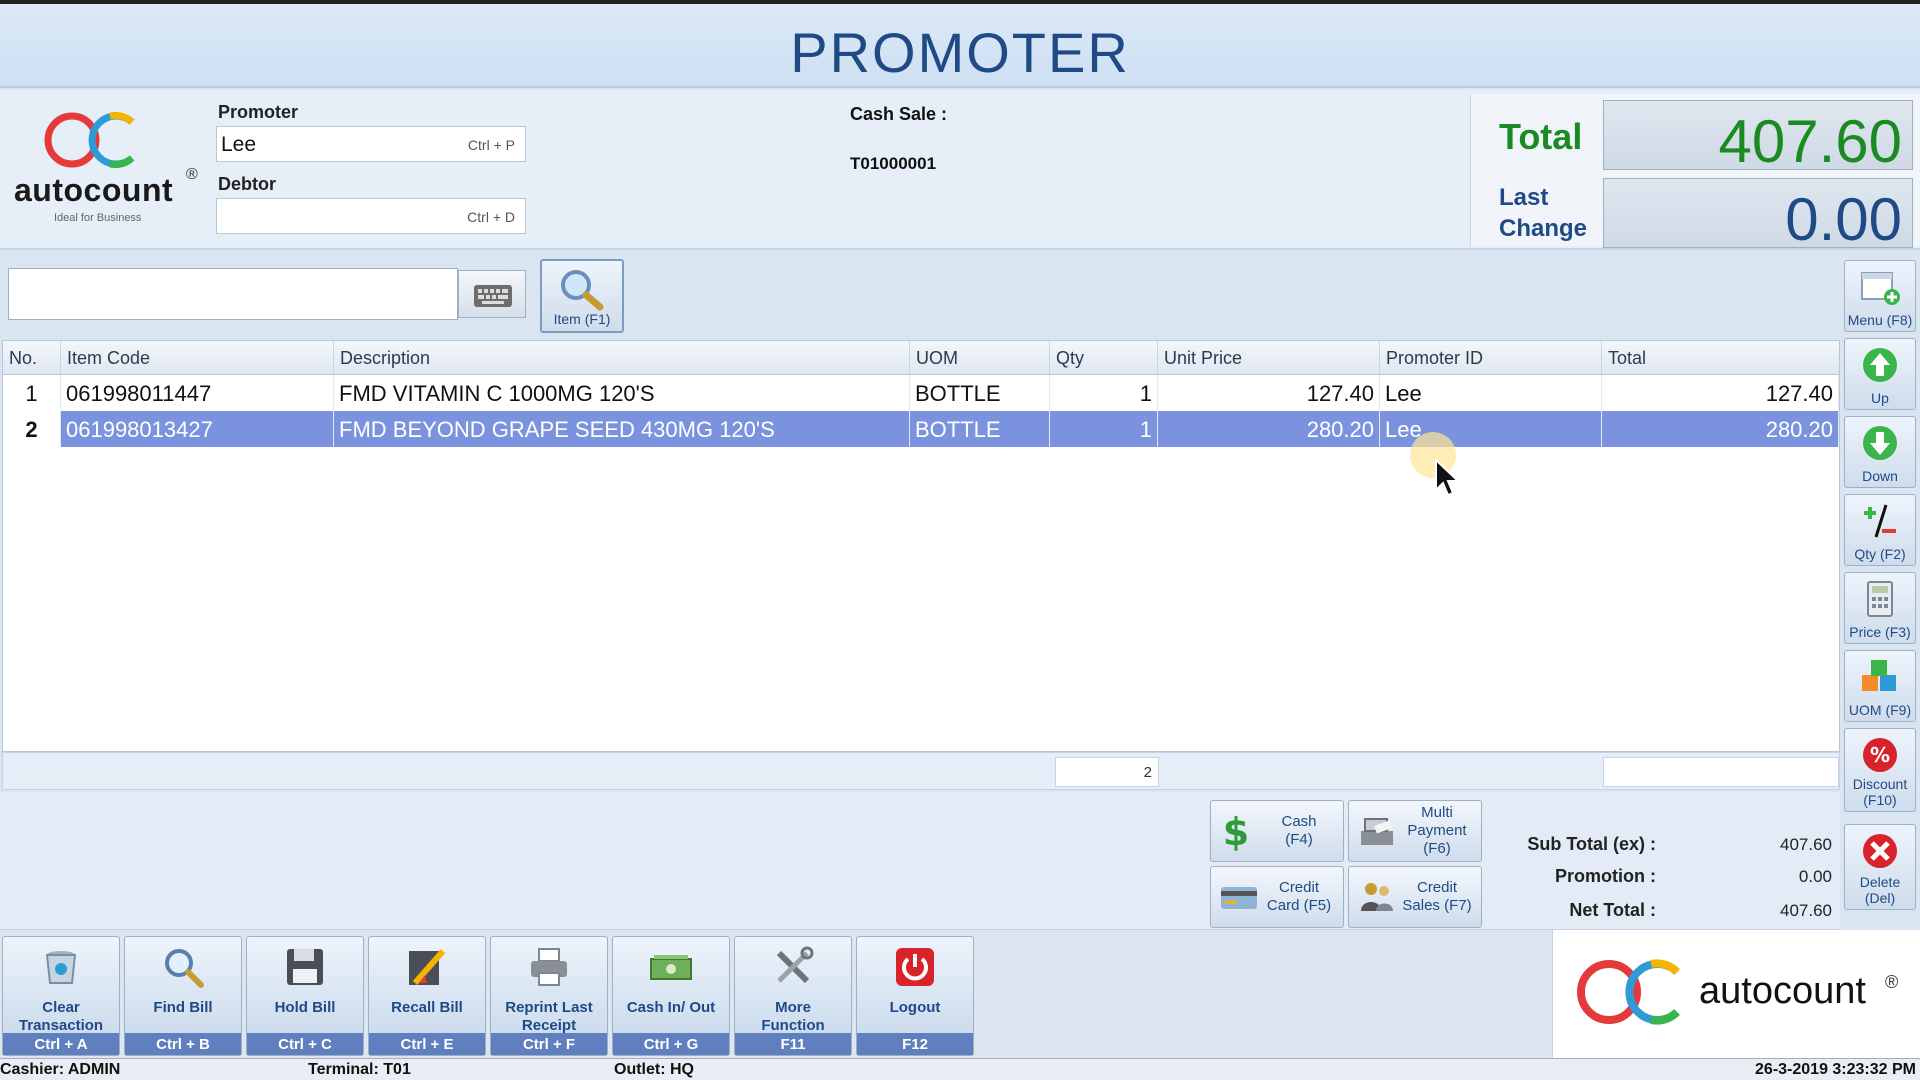  I want to click on floppy-disk-icon, so click(305, 967).